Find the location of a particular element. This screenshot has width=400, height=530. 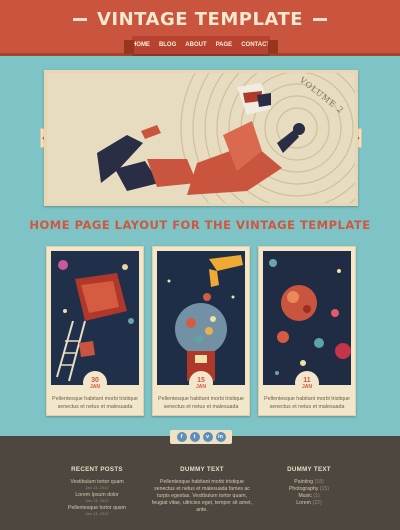

nav-home: HOME is located at coordinates (141, 45).